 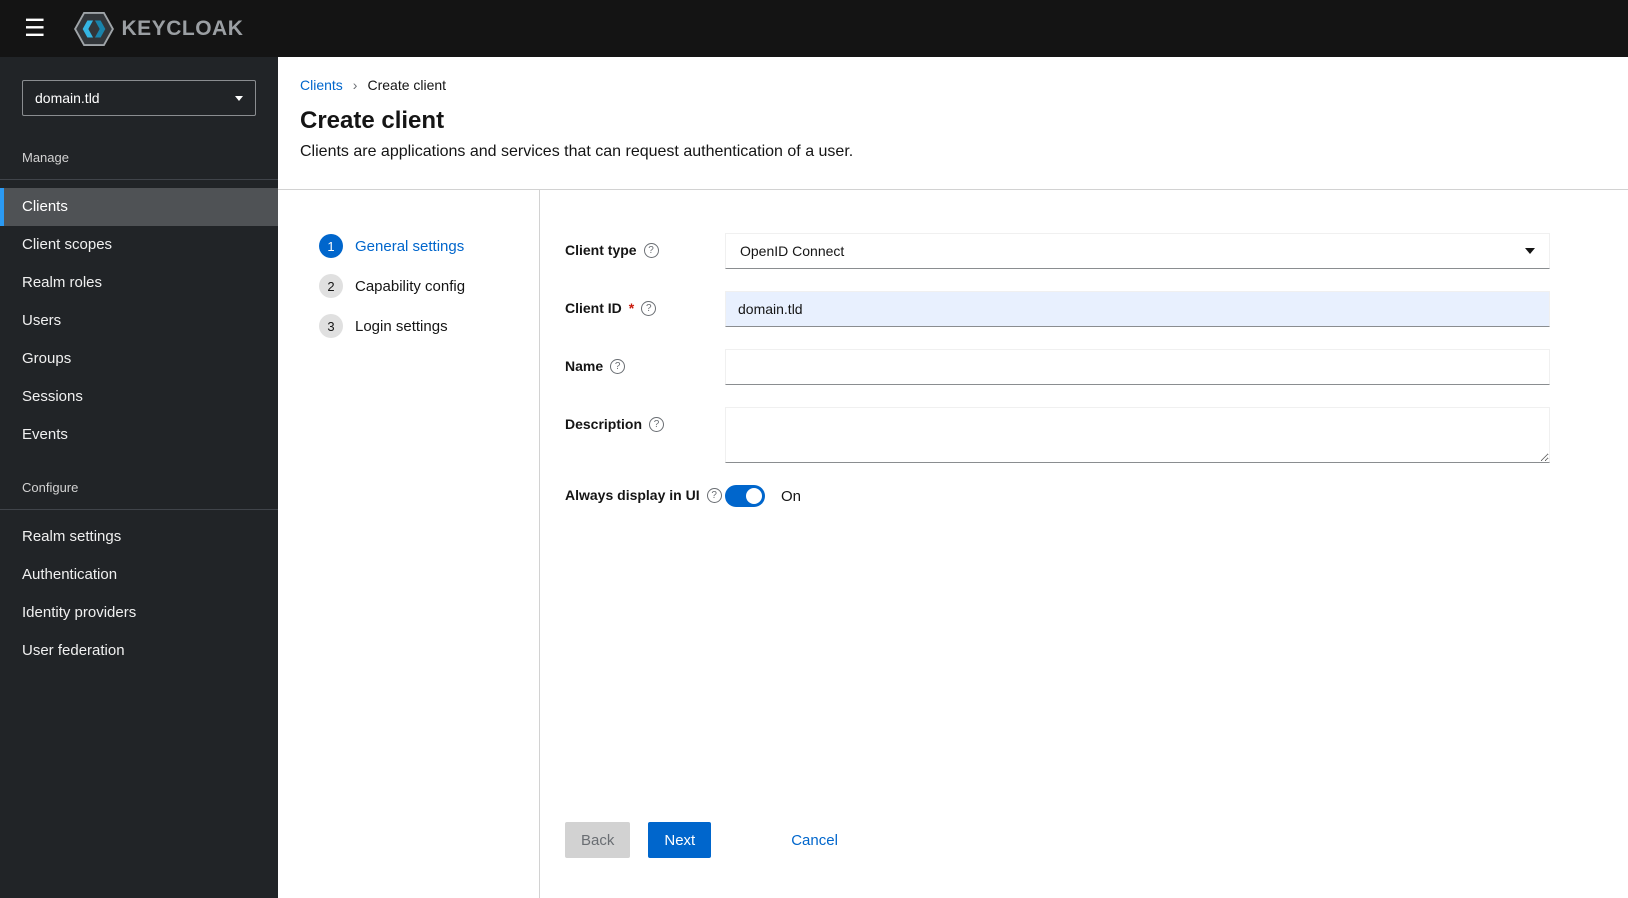 What do you see at coordinates (631, 308) in the screenshot?
I see `required-asterisk: *` at bounding box center [631, 308].